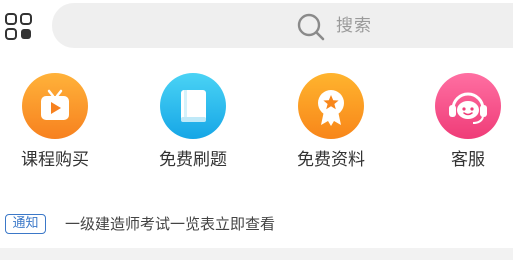  I want to click on feature-free-questions: 免费刷题, so click(193, 125).